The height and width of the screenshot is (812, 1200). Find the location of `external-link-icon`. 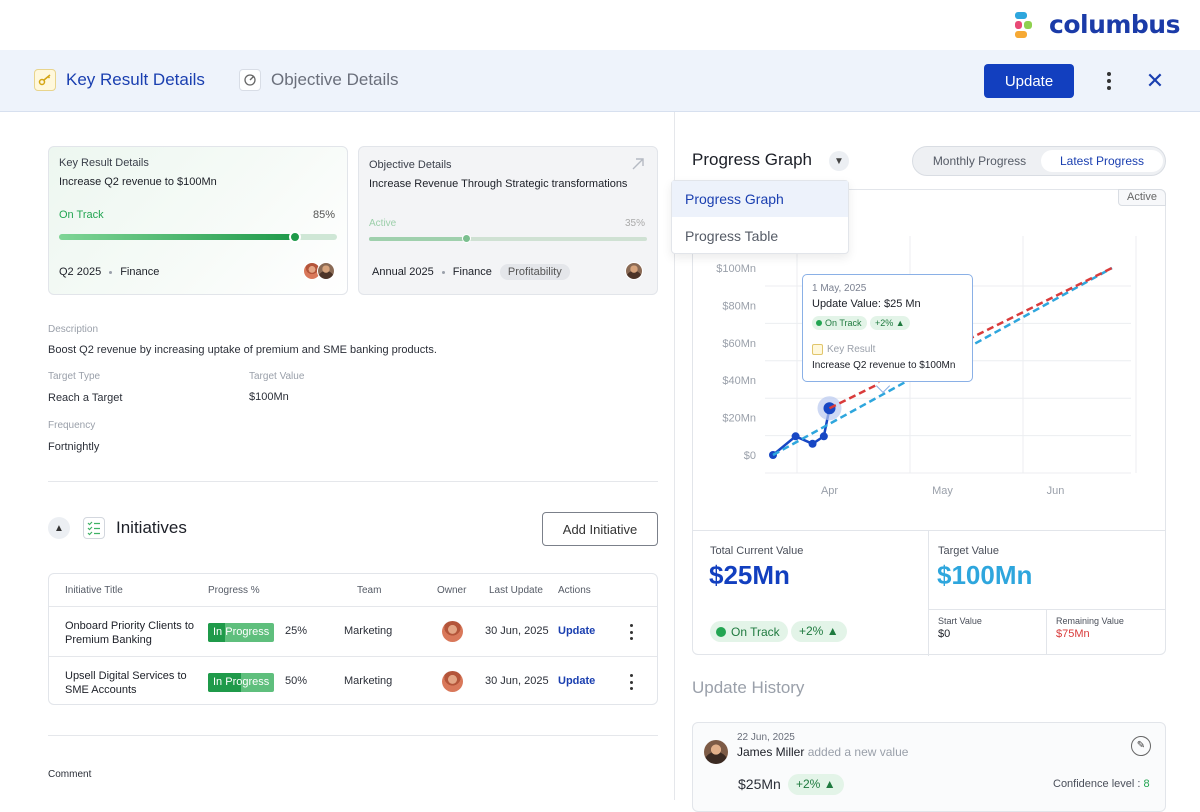

external-link-icon is located at coordinates (638, 164).